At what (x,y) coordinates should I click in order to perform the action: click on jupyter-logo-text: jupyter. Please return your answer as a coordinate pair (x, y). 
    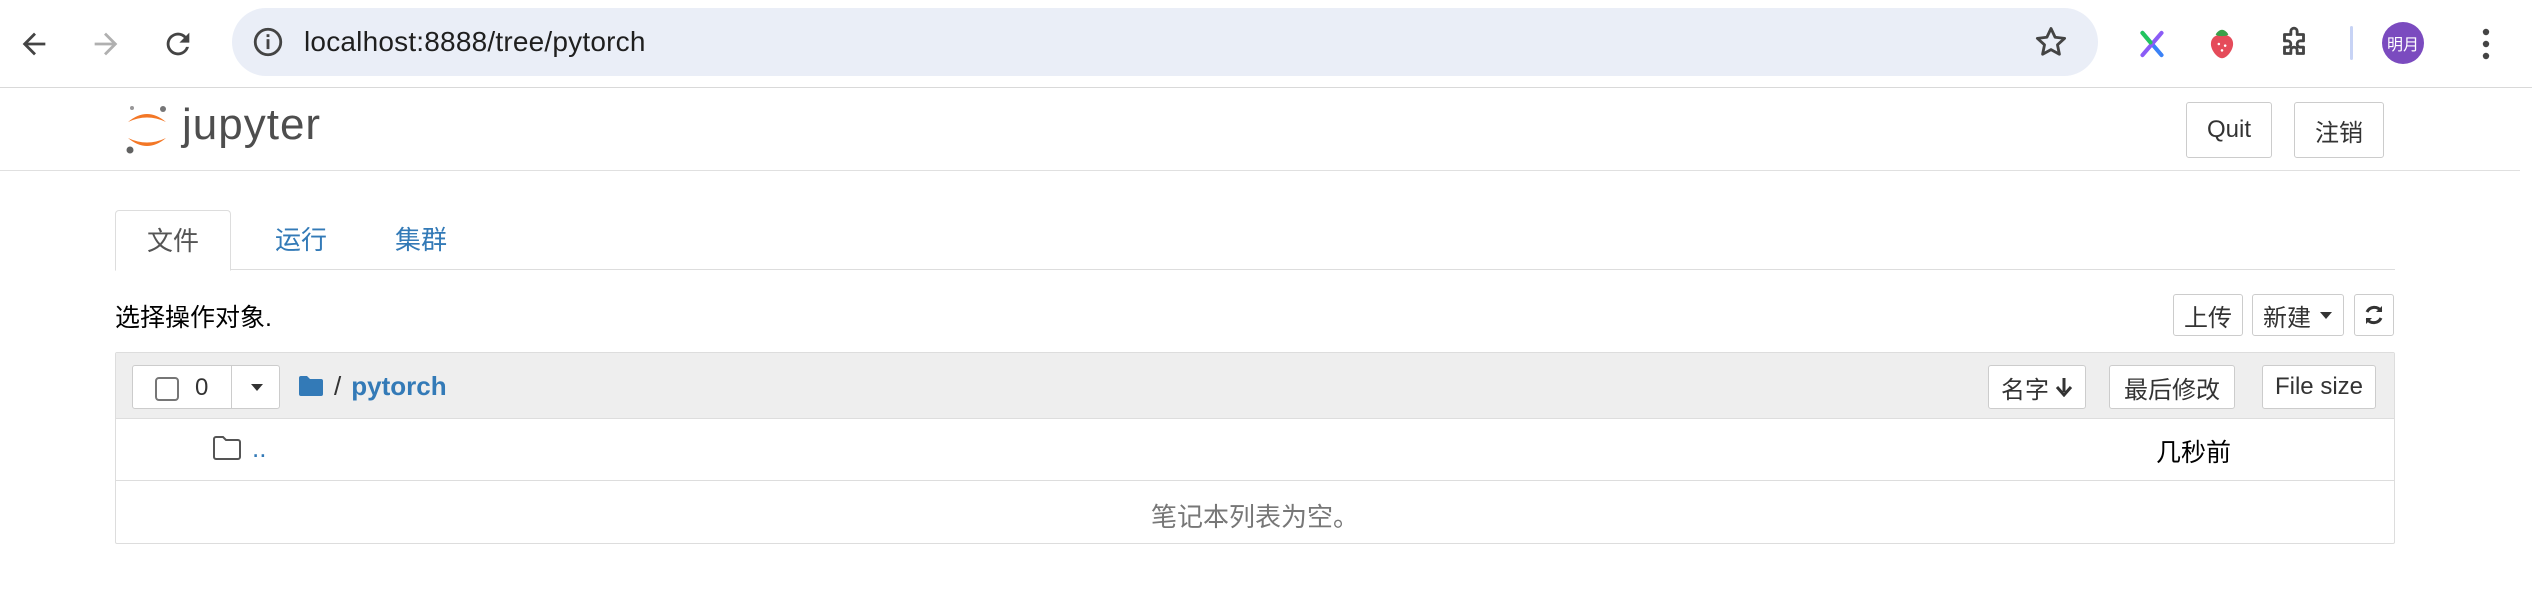
    Looking at the image, I should click on (252, 124).